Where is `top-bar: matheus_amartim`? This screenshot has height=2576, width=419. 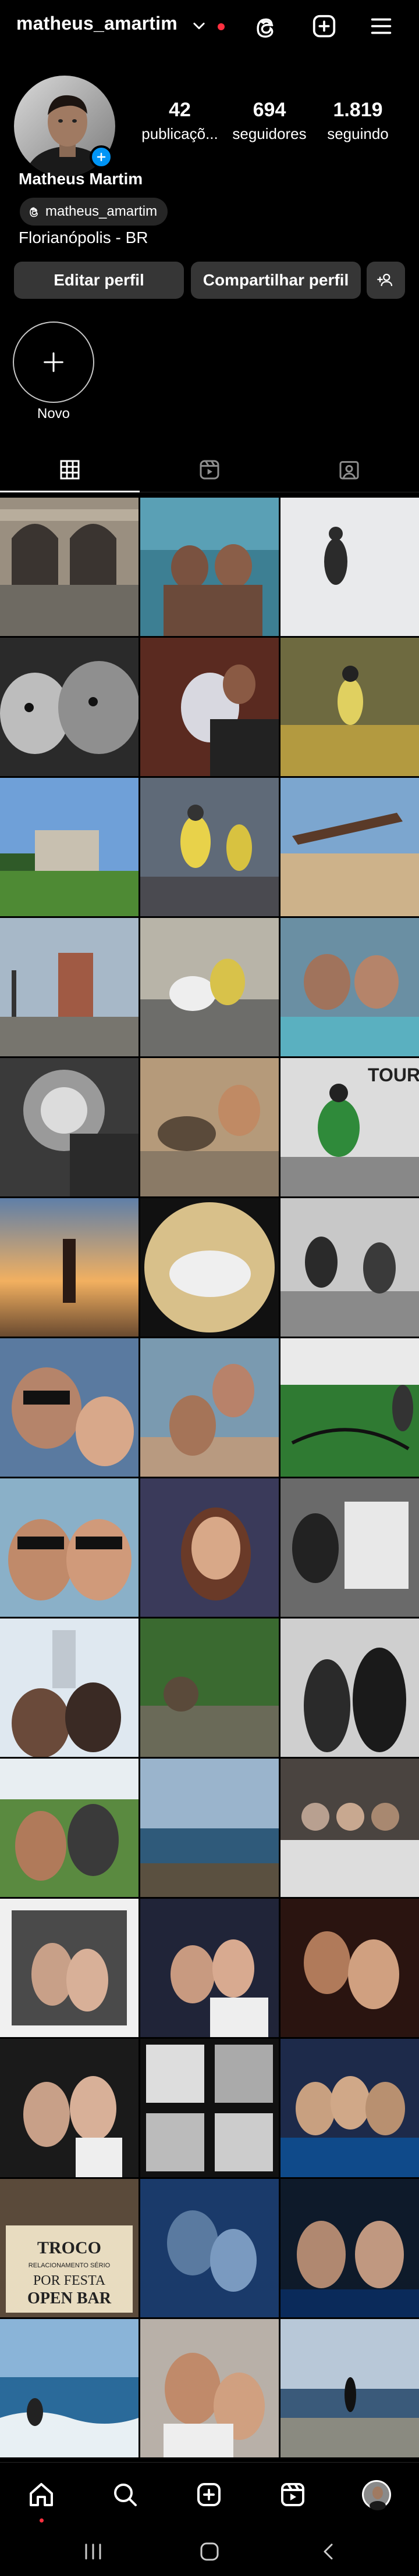 top-bar: matheus_amartim is located at coordinates (210, 28).